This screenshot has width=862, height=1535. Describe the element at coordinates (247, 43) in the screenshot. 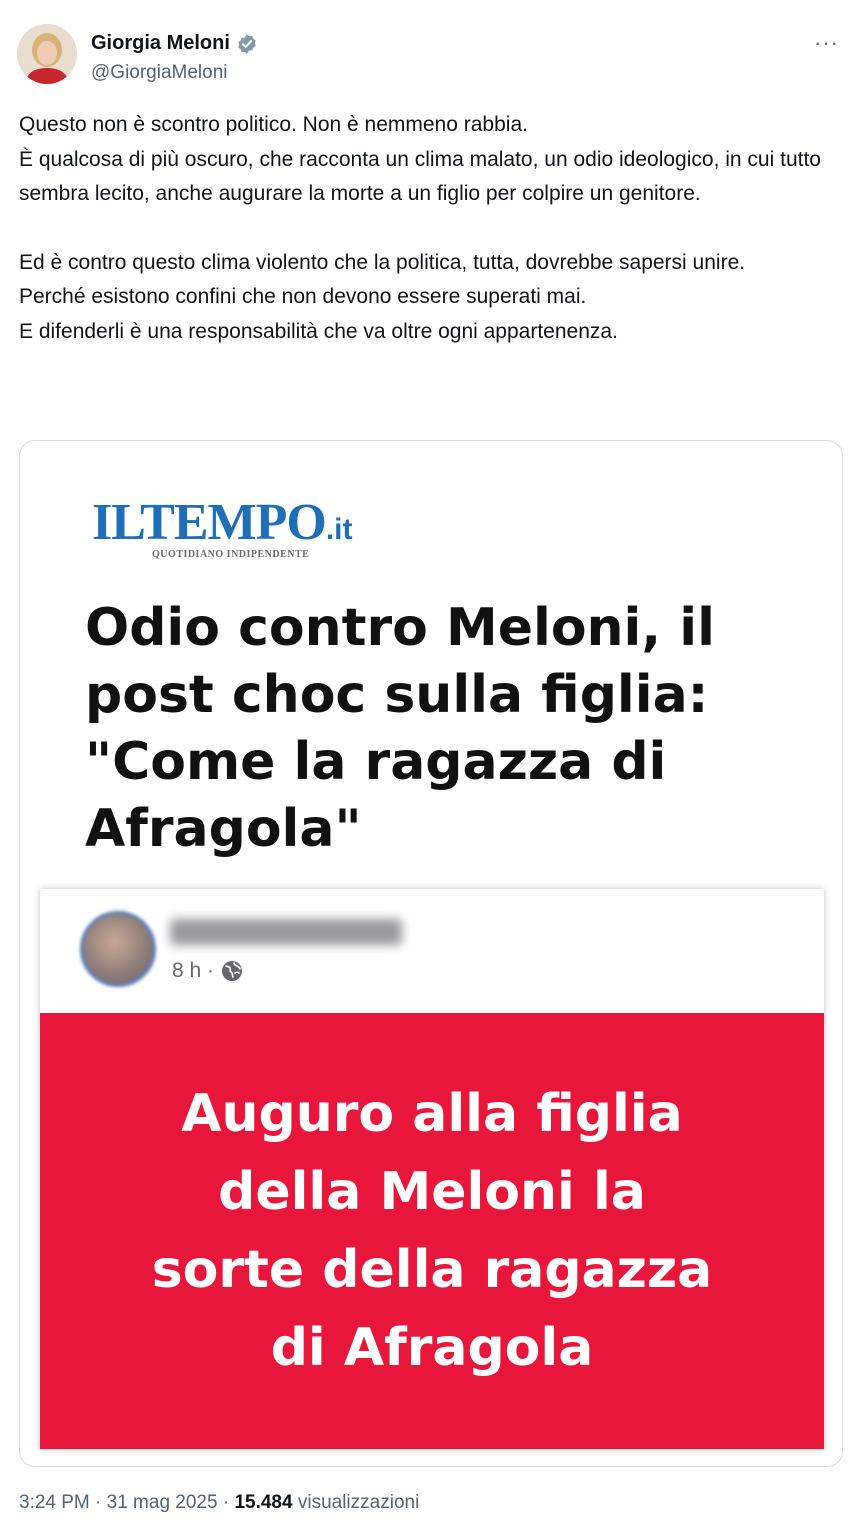

I see `verified-badge-icon` at that location.